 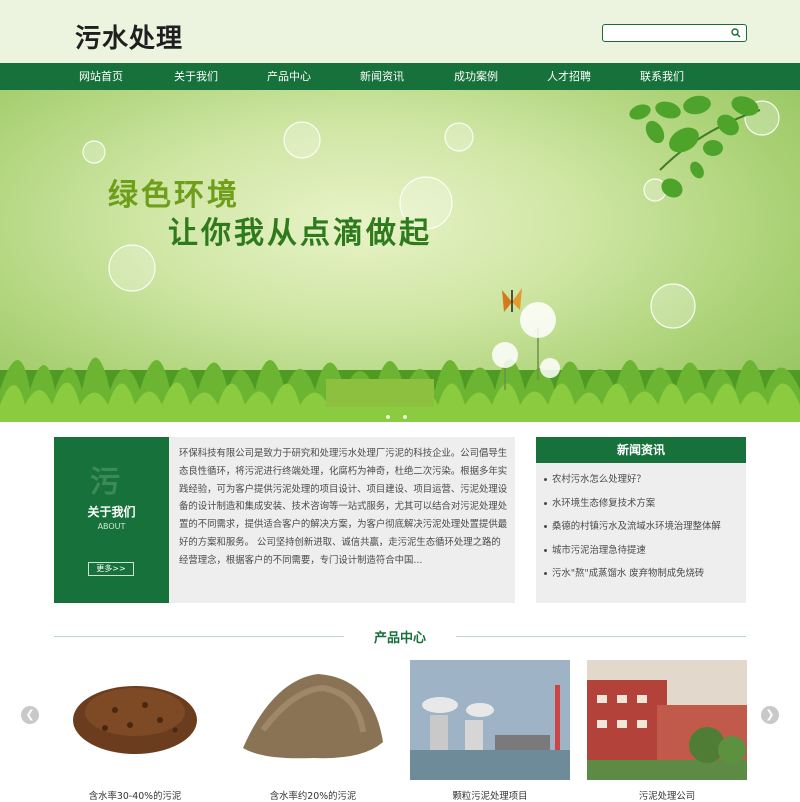 What do you see at coordinates (476, 76) in the screenshot?
I see `nav-item-cases: 成功案例` at bounding box center [476, 76].